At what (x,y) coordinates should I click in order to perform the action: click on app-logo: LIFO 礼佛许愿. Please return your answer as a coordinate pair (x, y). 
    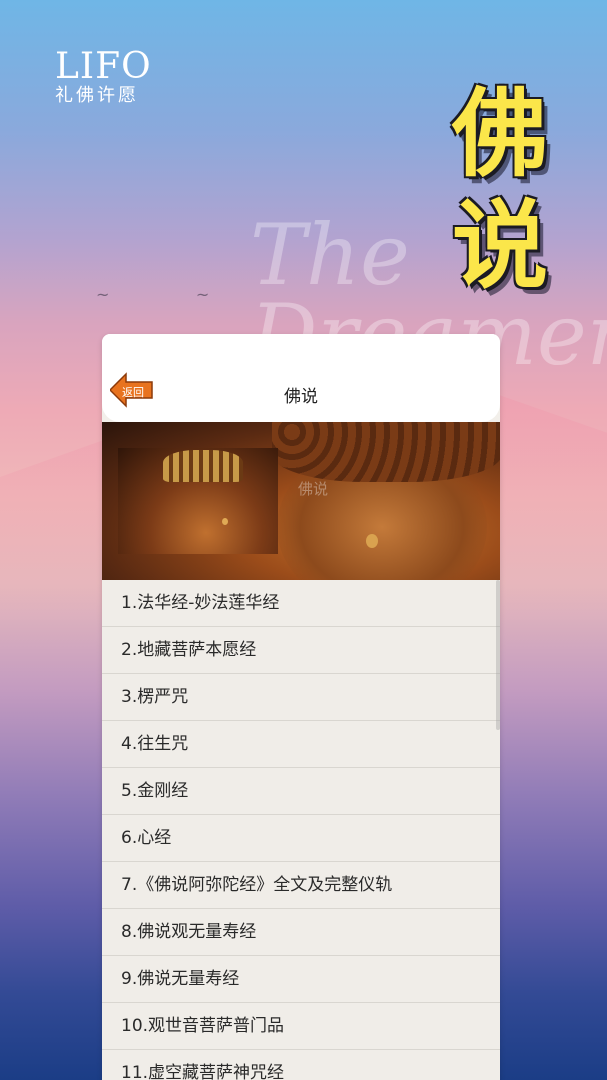
    Looking at the image, I should click on (103, 77).